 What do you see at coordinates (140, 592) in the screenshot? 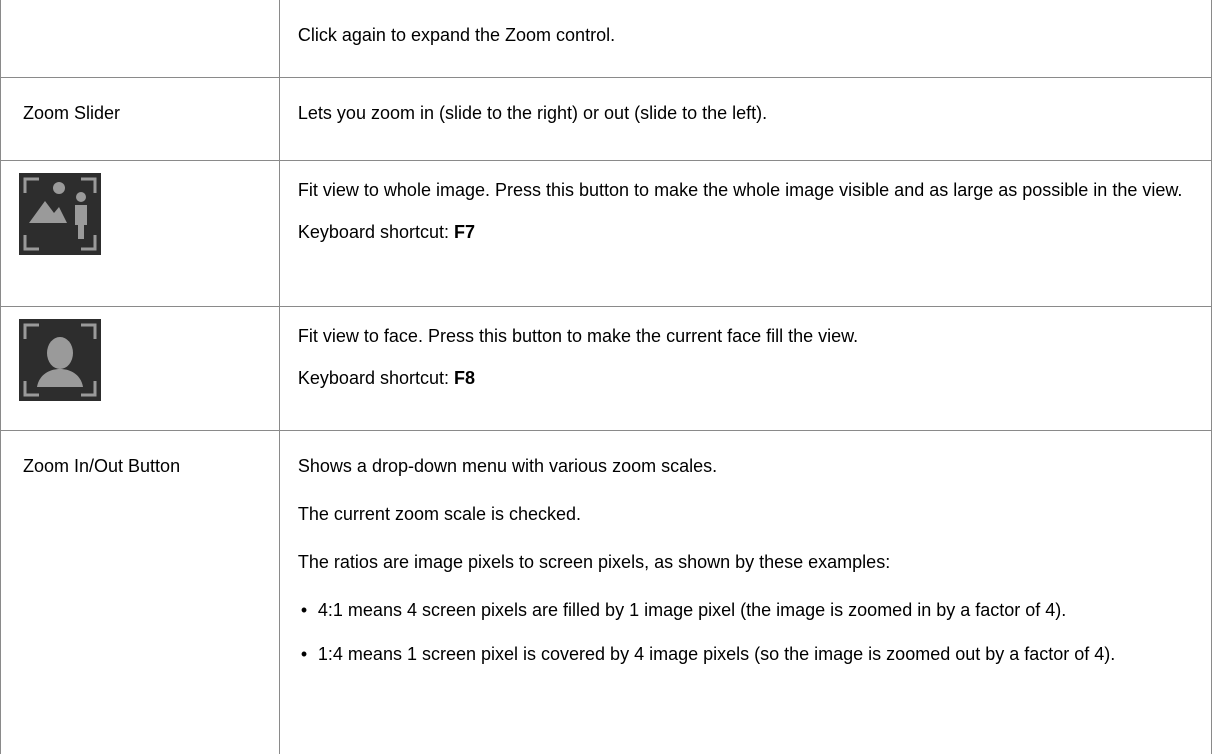
I see `row-label-cell: Zoom In/Out Button` at bounding box center [140, 592].